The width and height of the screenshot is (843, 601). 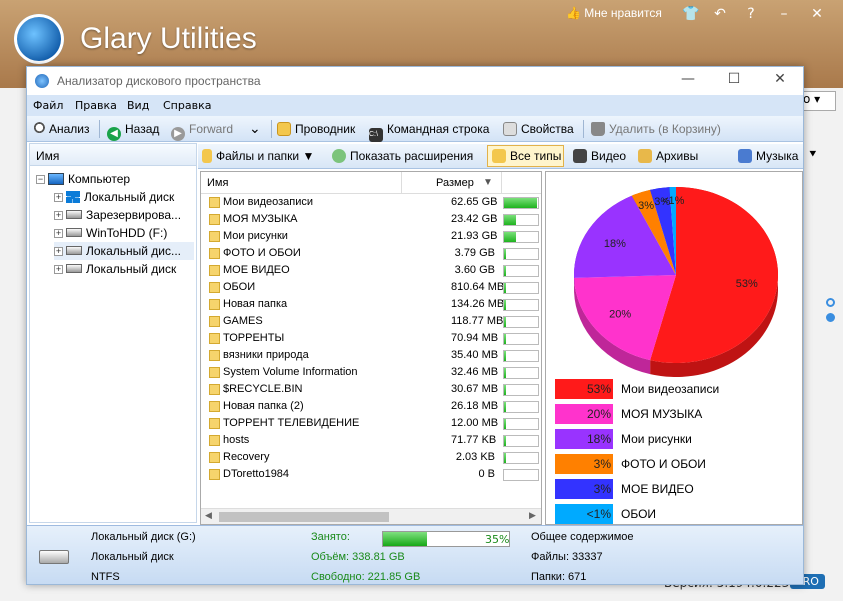 I want to click on file-size: 3.79 GB, so click(x=474, y=253).